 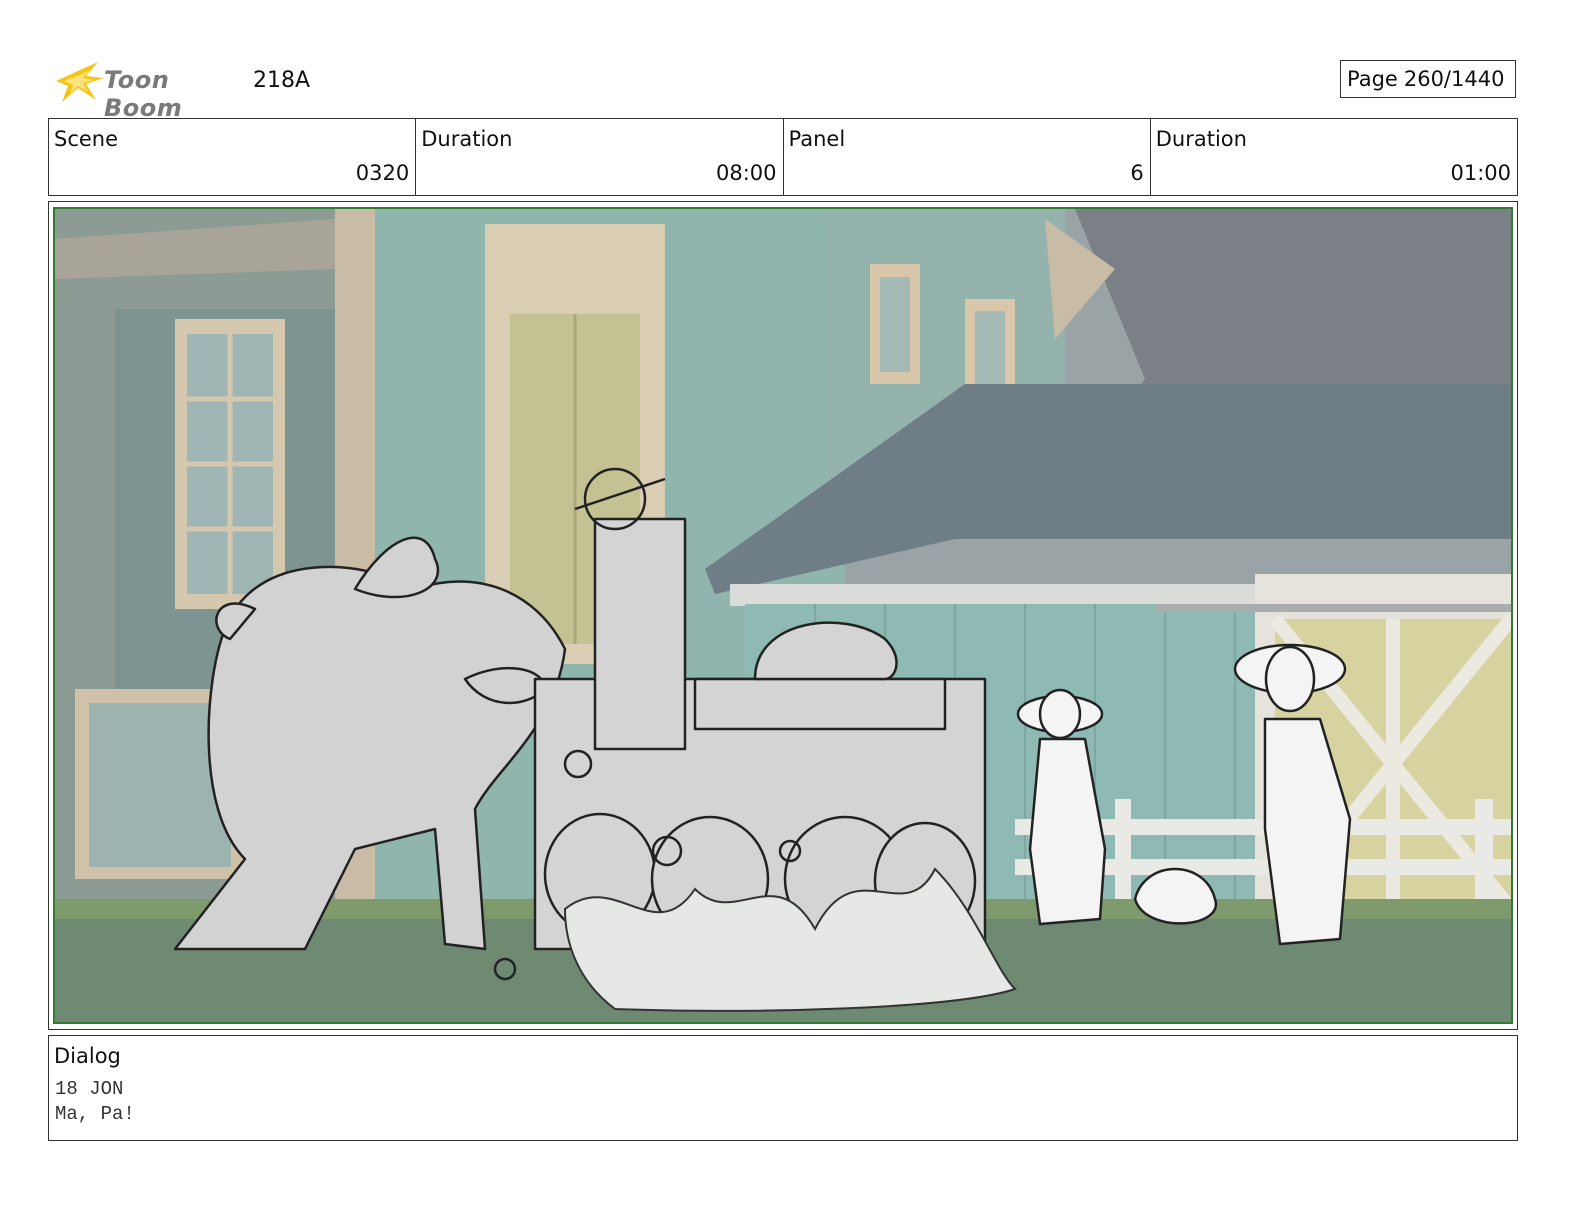 I want to click on scene-label: Scene, so click(x=86, y=139).